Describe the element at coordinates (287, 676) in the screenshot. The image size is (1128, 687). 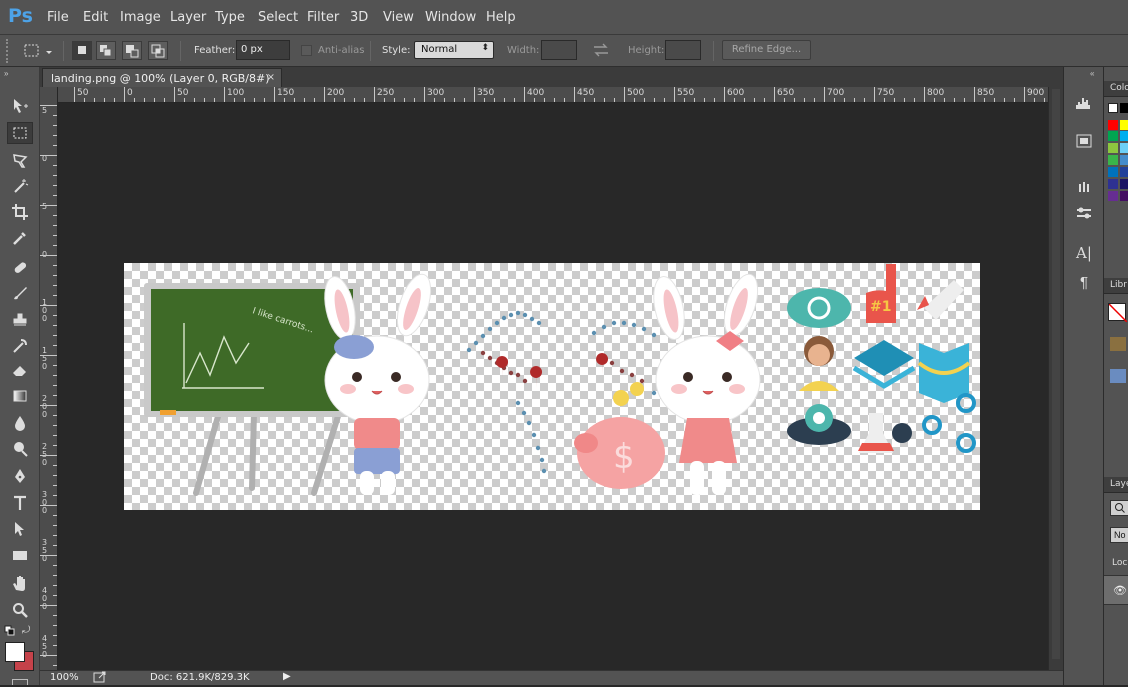
I see `status-menu-arrow-icon: ▶` at that location.